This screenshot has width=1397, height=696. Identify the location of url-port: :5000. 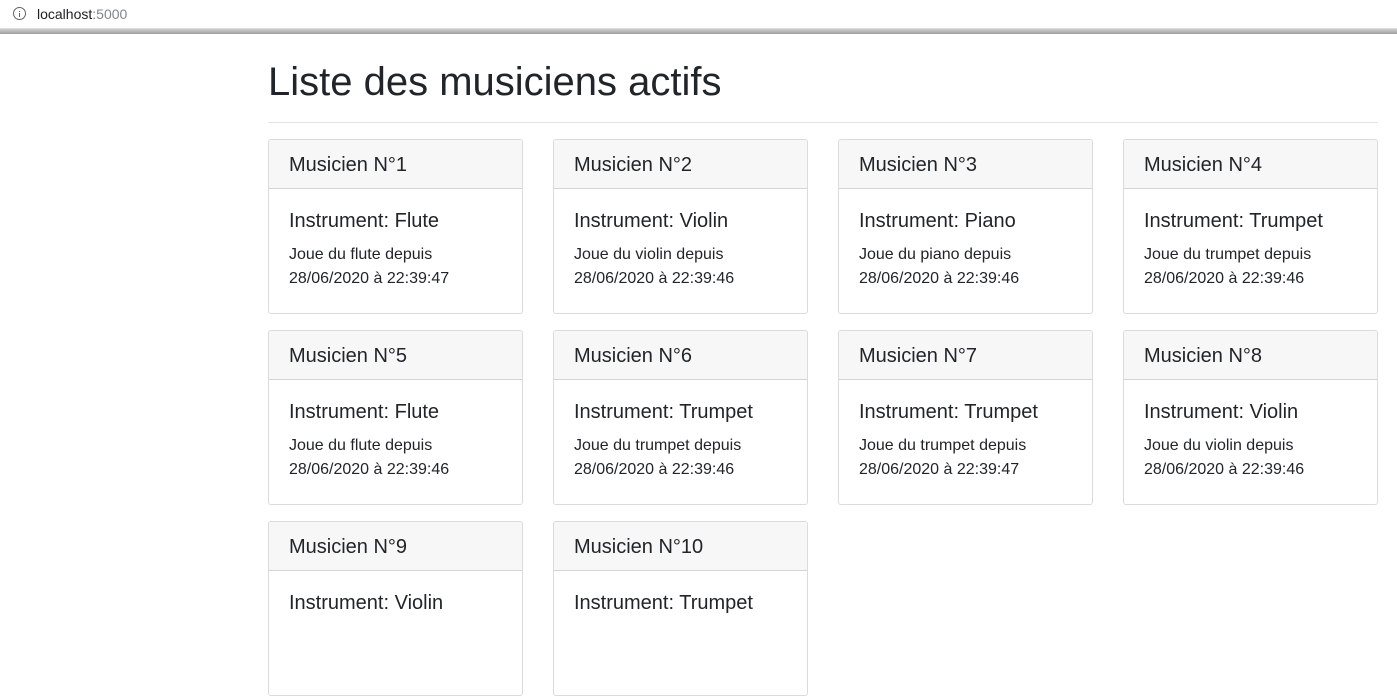
(110, 14).